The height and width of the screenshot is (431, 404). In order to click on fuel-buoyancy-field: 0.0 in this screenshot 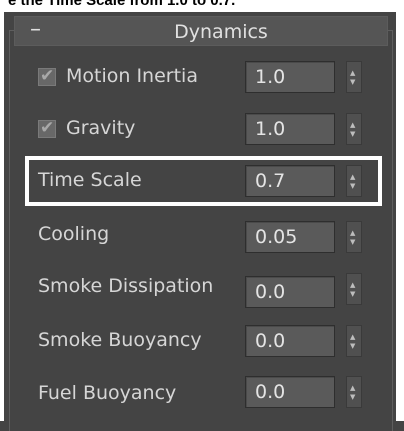, I will do `click(290, 392)`.